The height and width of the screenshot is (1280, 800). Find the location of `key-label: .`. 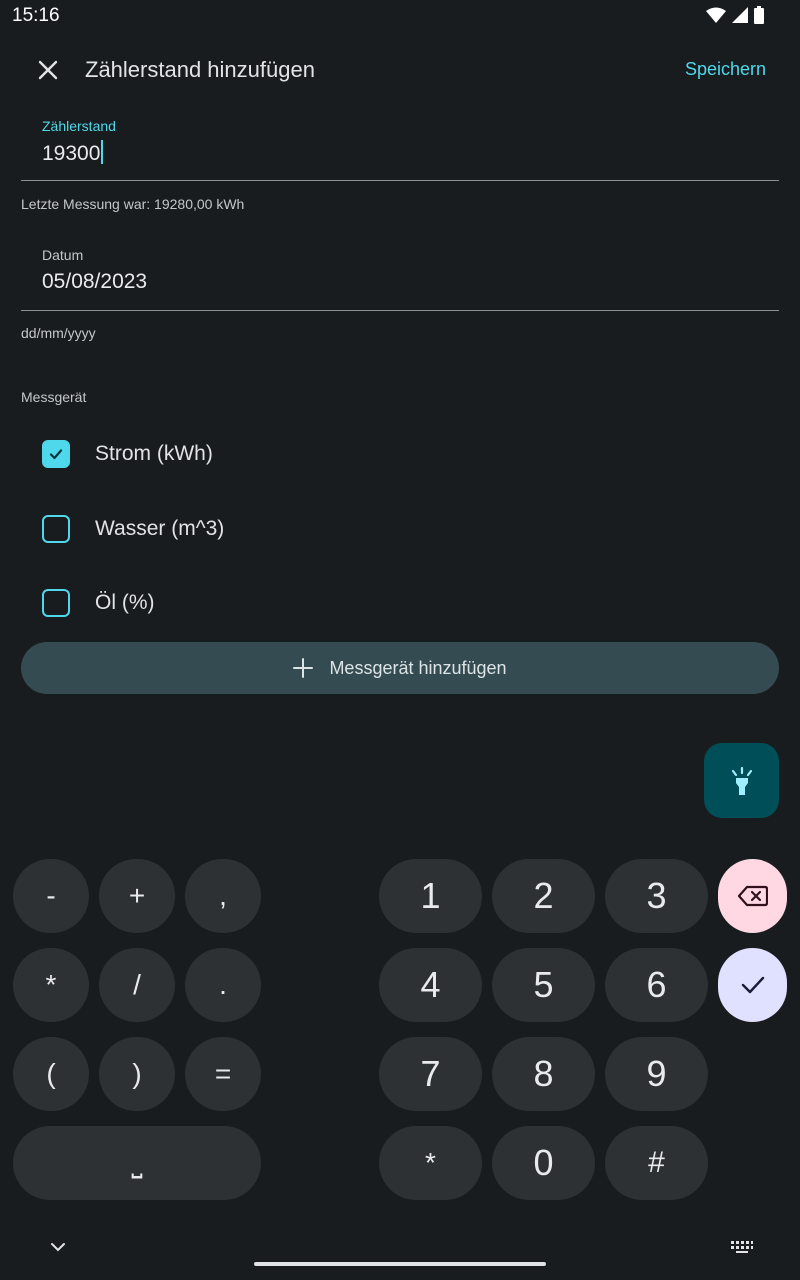

key-label: . is located at coordinates (223, 984).